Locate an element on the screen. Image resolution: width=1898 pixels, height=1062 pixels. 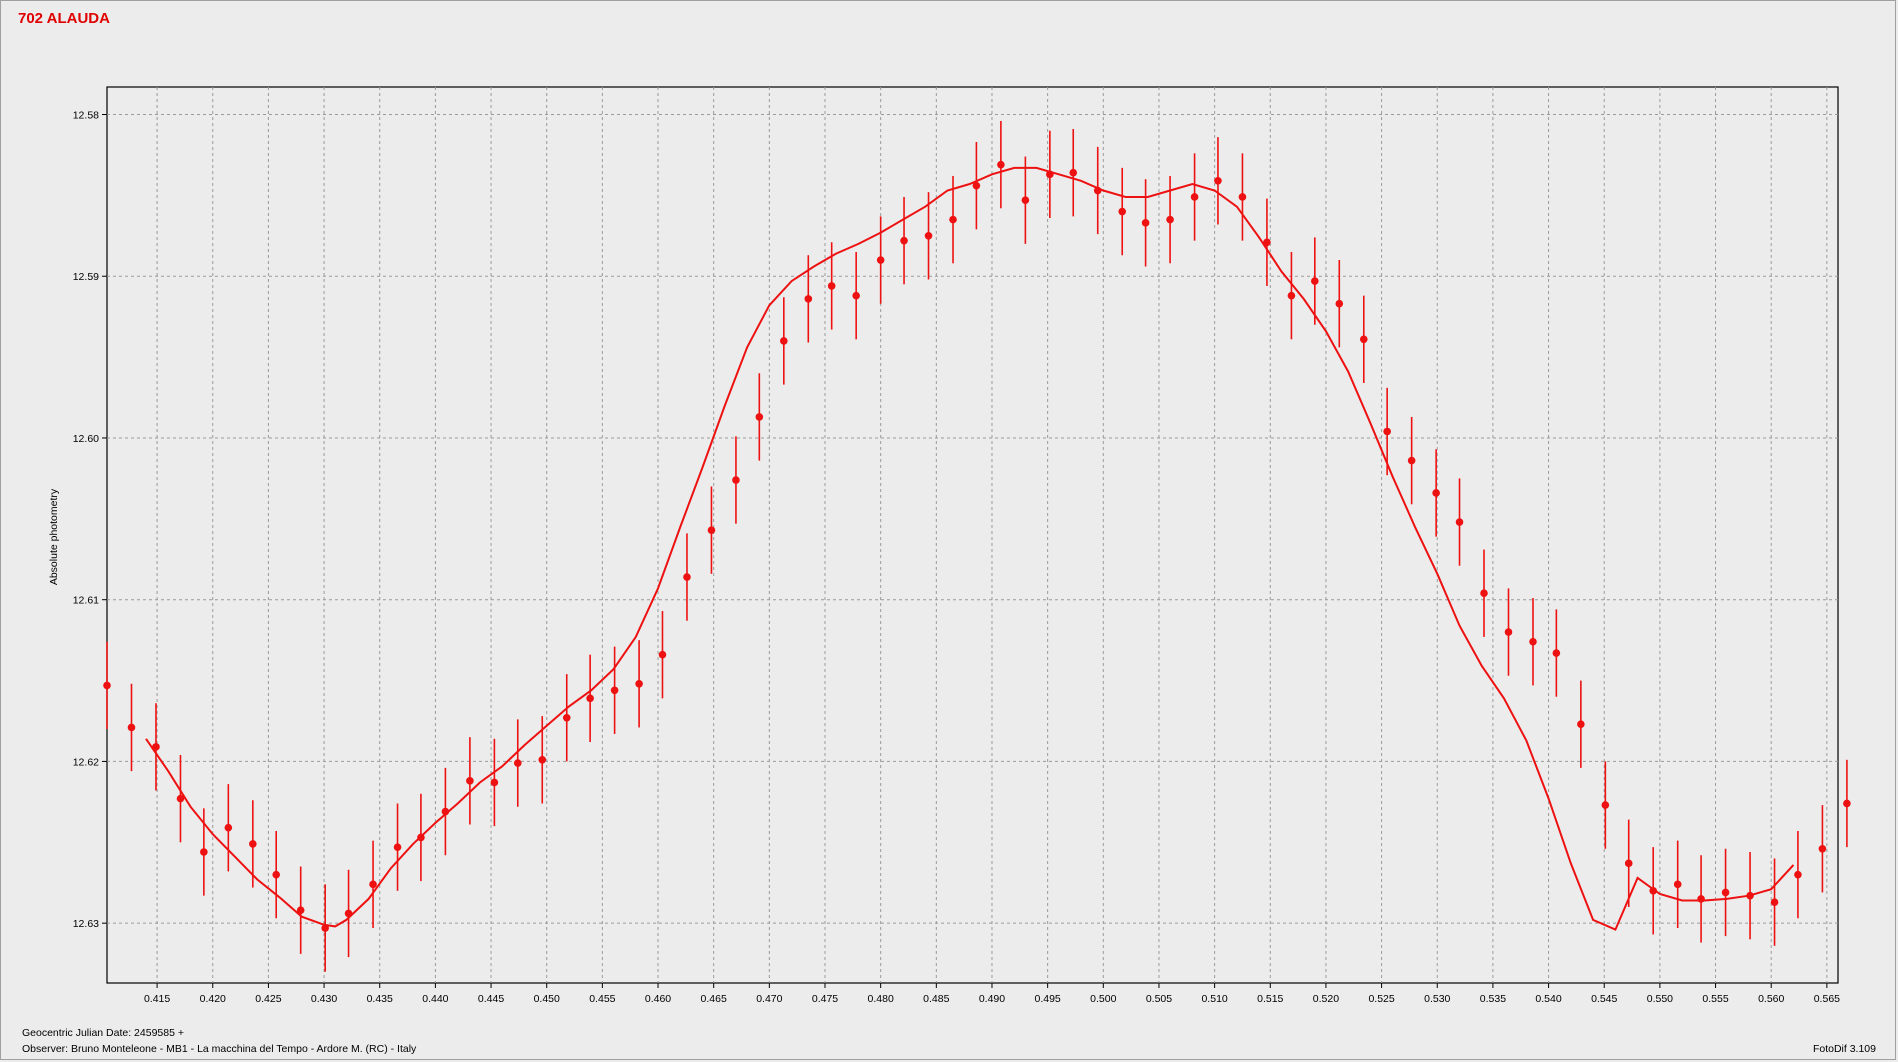
y-tick-label: 12.63 is located at coordinates (86, 924).